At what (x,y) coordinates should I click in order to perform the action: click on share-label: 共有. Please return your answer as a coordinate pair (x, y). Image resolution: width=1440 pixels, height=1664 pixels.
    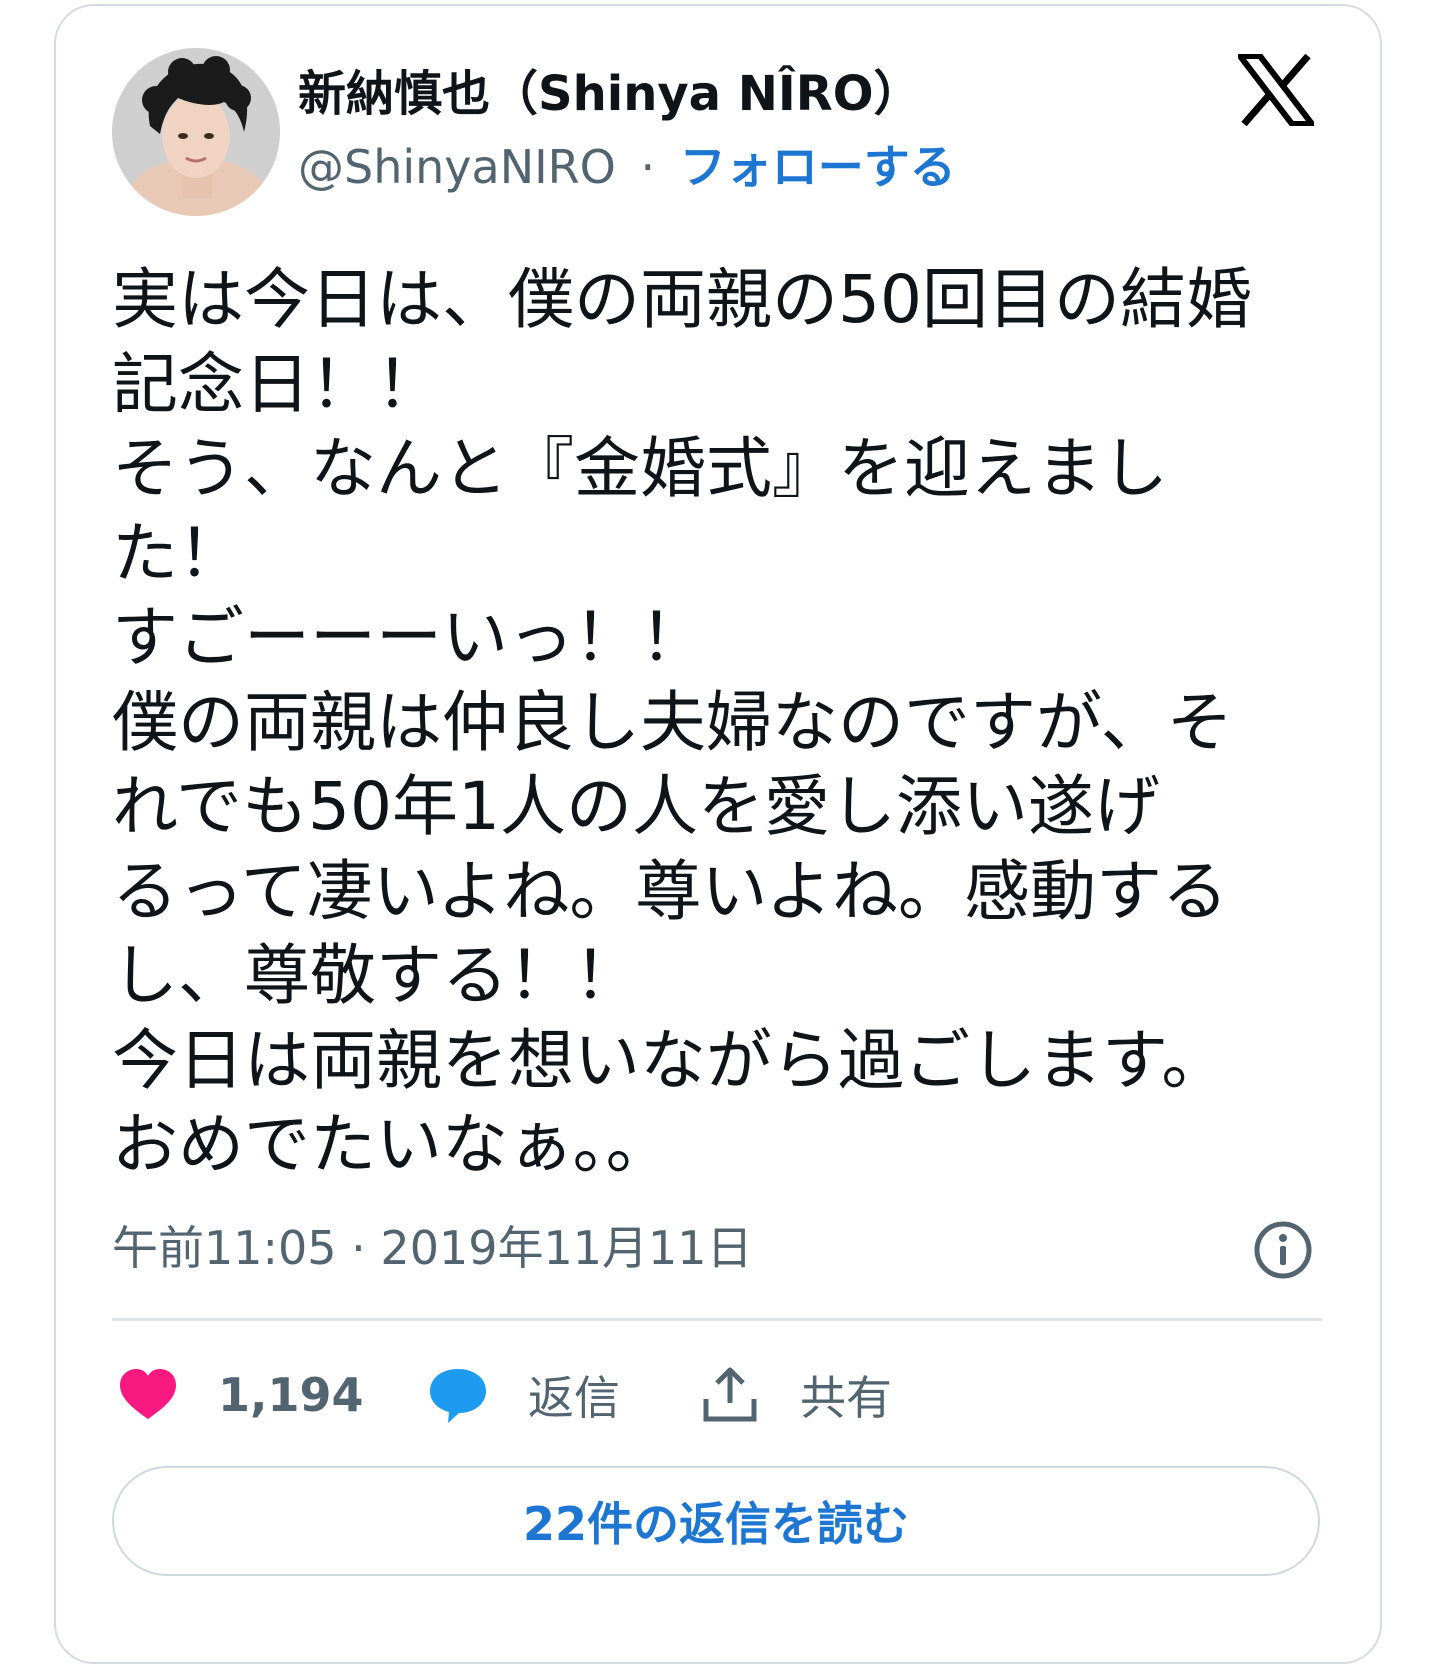
    Looking at the image, I should click on (846, 1398).